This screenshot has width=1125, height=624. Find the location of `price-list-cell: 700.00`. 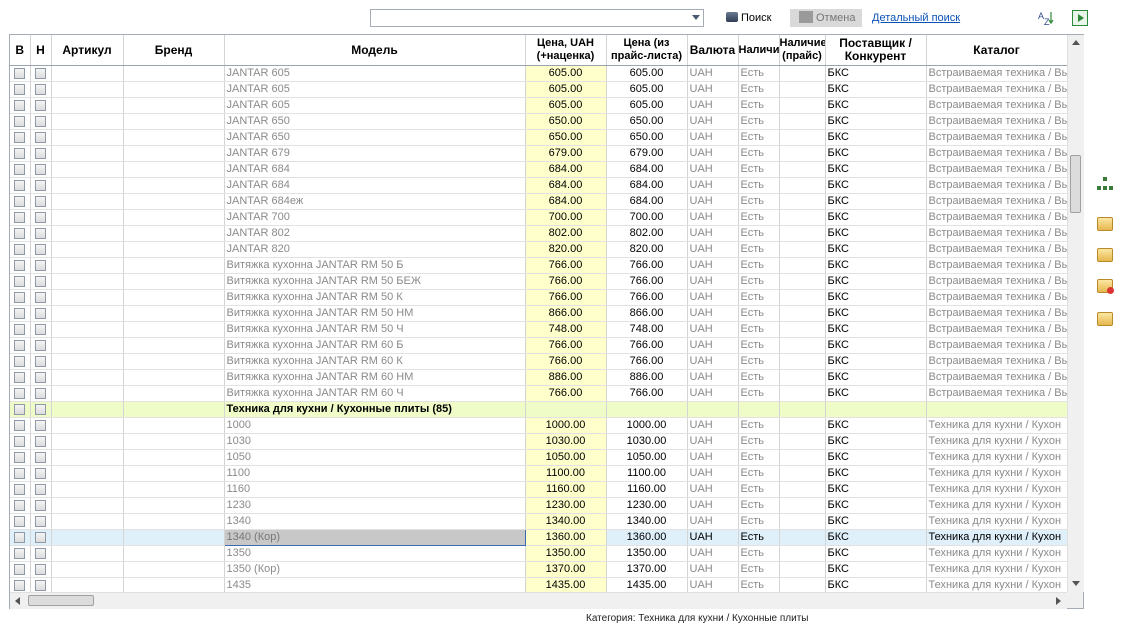

price-list-cell: 700.00 is located at coordinates (647, 217).